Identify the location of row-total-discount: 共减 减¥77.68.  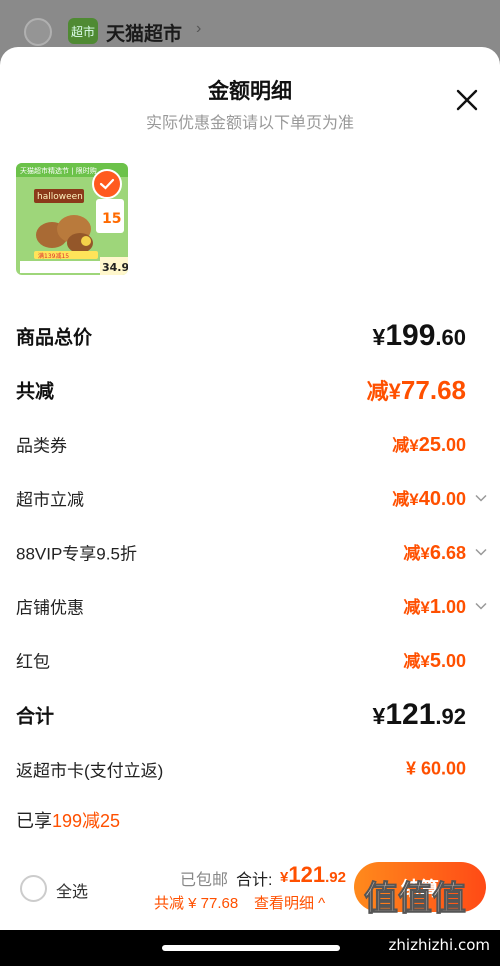
(241, 390).